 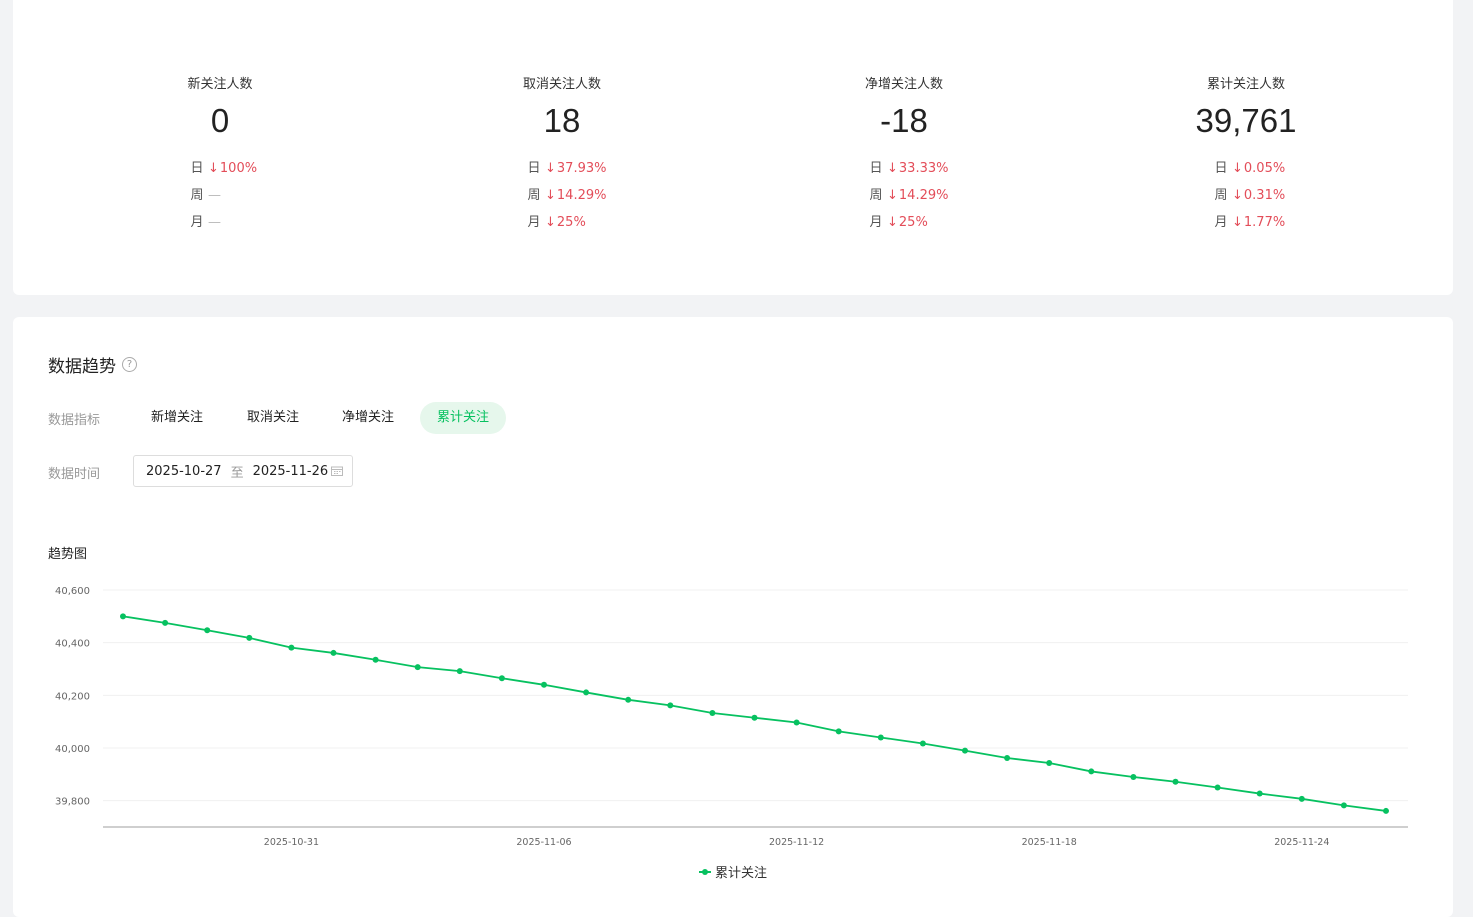 I want to click on change-value: 0.31%, so click(x=1264, y=195).